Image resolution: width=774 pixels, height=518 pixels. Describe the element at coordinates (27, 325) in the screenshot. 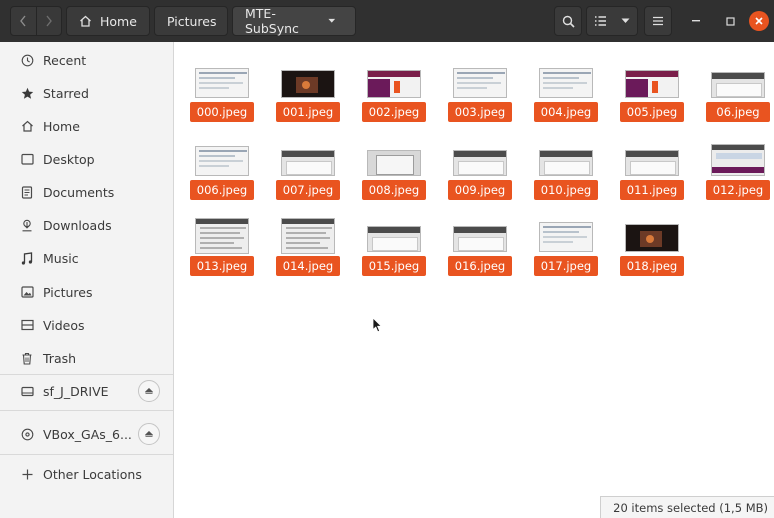

I see `video-icon` at that location.